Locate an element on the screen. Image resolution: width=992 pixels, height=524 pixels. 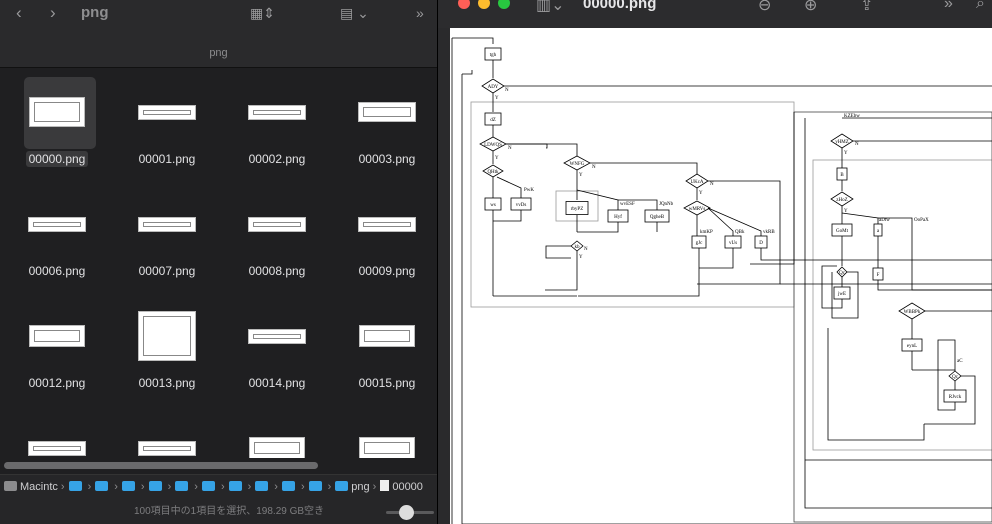
node-label: RJvck is located at coordinates (955, 397).